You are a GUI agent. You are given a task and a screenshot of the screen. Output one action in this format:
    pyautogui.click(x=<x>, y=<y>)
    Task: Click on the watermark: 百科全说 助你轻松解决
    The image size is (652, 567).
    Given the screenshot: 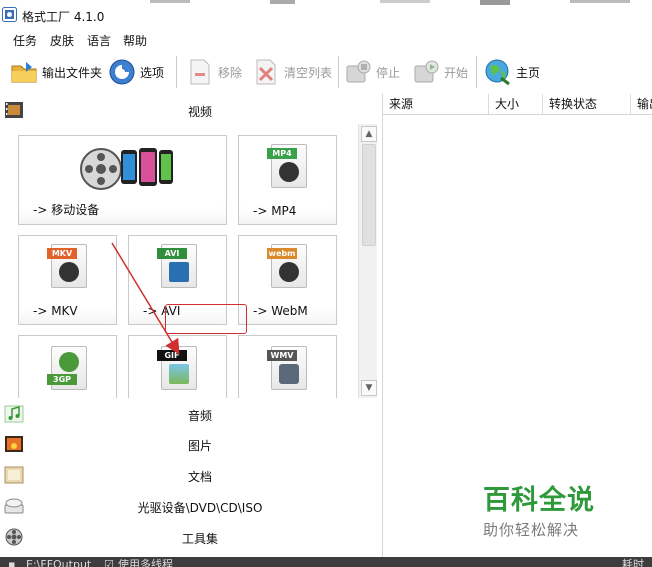 What is the action you would take?
    pyautogui.click(x=548, y=509)
    